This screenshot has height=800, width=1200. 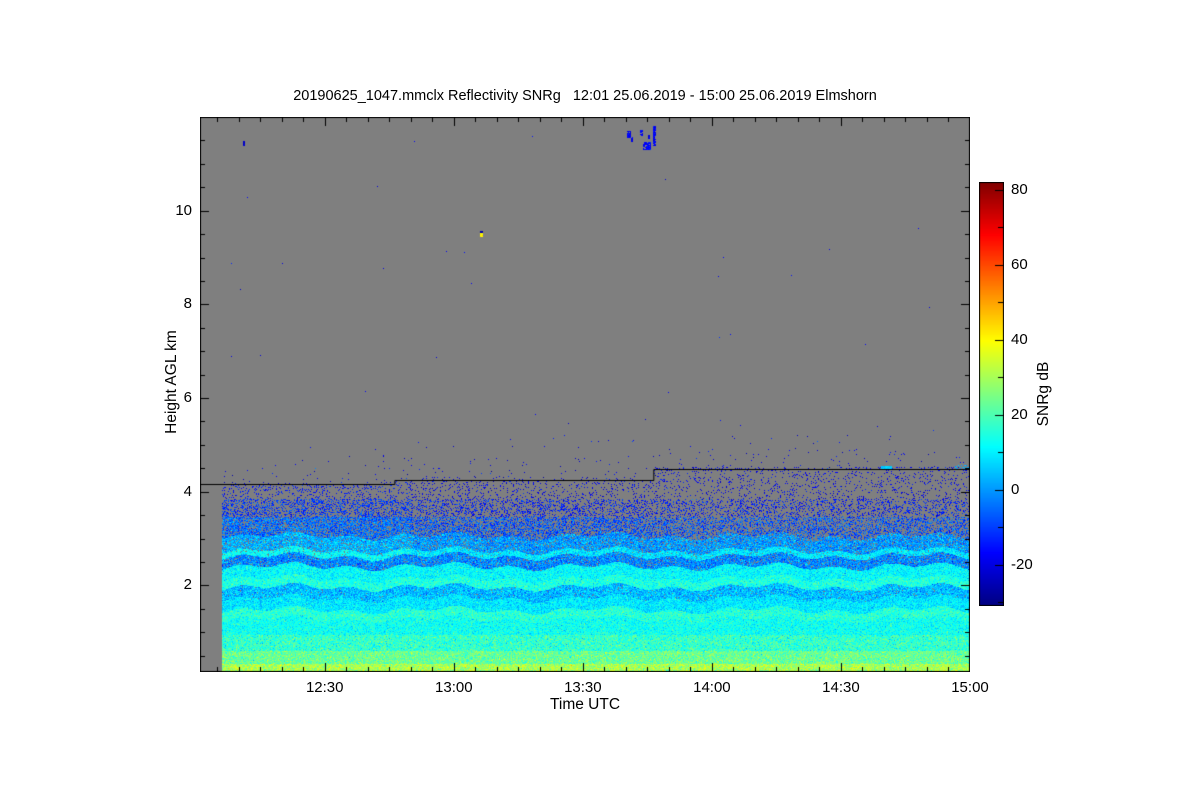 What do you see at coordinates (970, 687) in the screenshot?
I see `x-tick-label: 15:00` at bounding box center [970, 687].